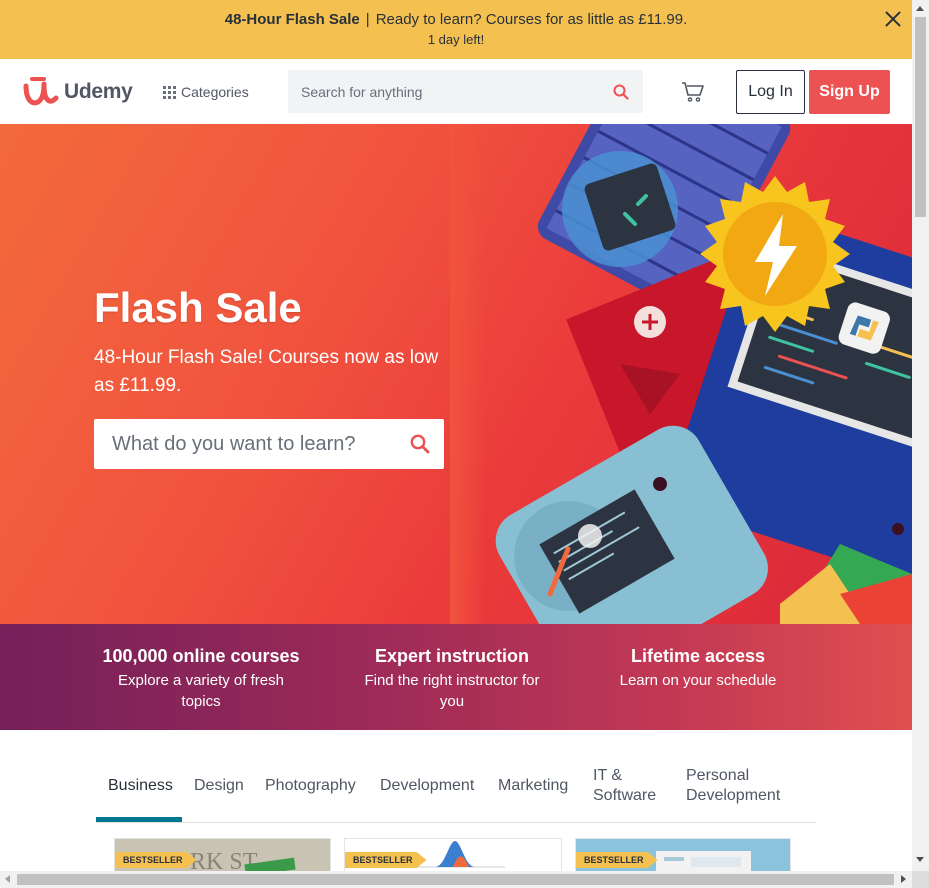 The height and width of the screenshot is (888, 929). Describe the element at coordinates (533, 786) in the screenshot. I see `tab-marketing: Marketing` at that location.